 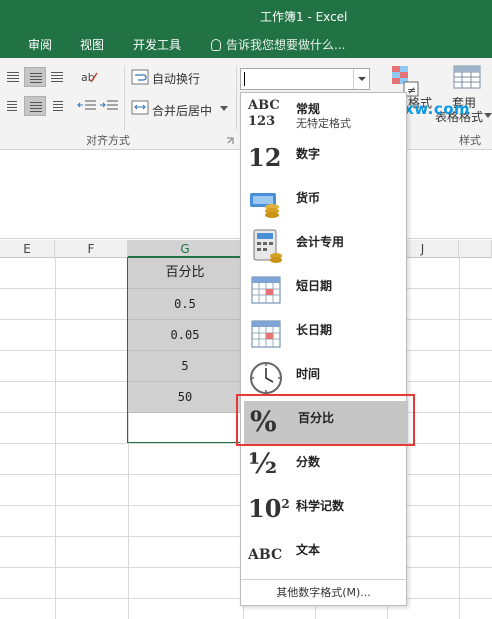 I want to click on styles-group-label: 样式, so click(x=470, y=140).